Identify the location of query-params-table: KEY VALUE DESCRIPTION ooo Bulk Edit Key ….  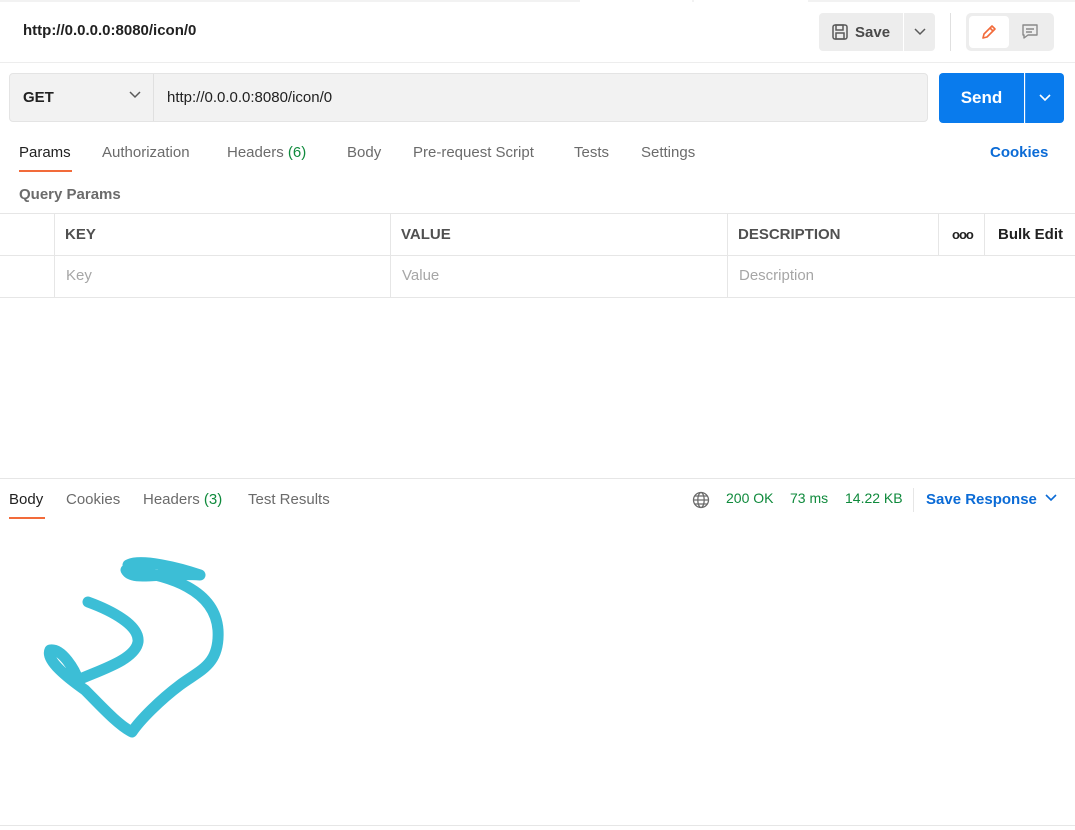
(537, 255).